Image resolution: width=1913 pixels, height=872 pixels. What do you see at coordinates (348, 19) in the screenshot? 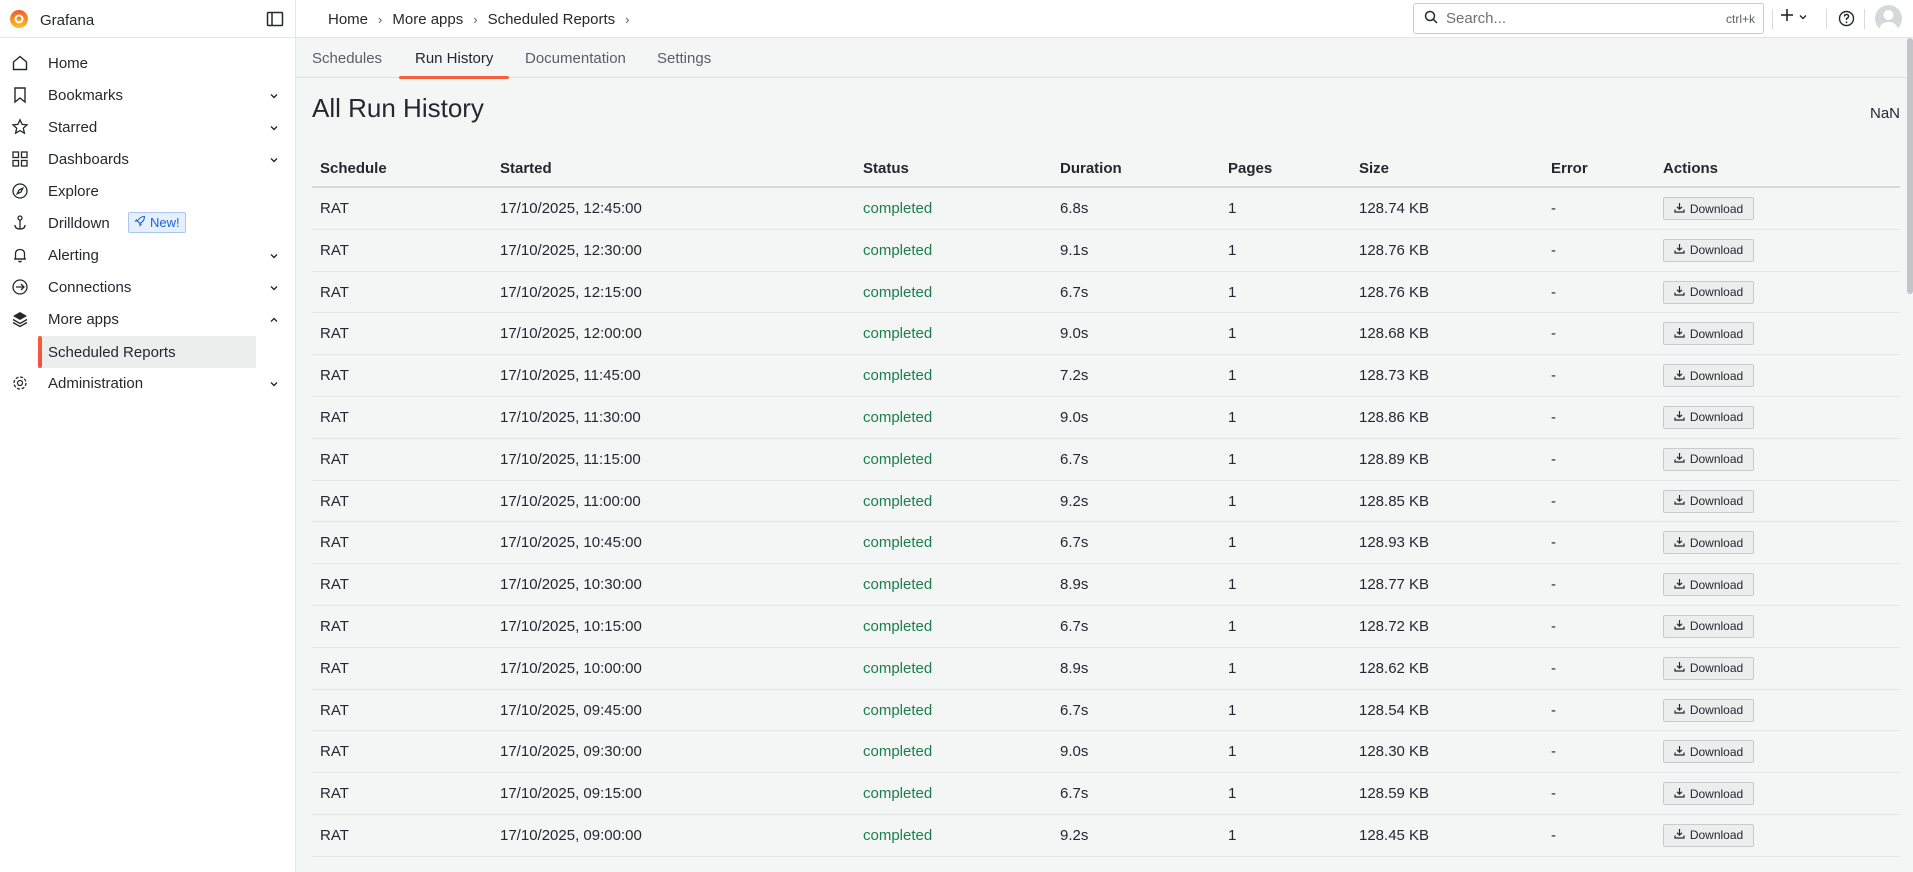
I see `breadcrumb-home: Home` at bounding box center [348, 19].